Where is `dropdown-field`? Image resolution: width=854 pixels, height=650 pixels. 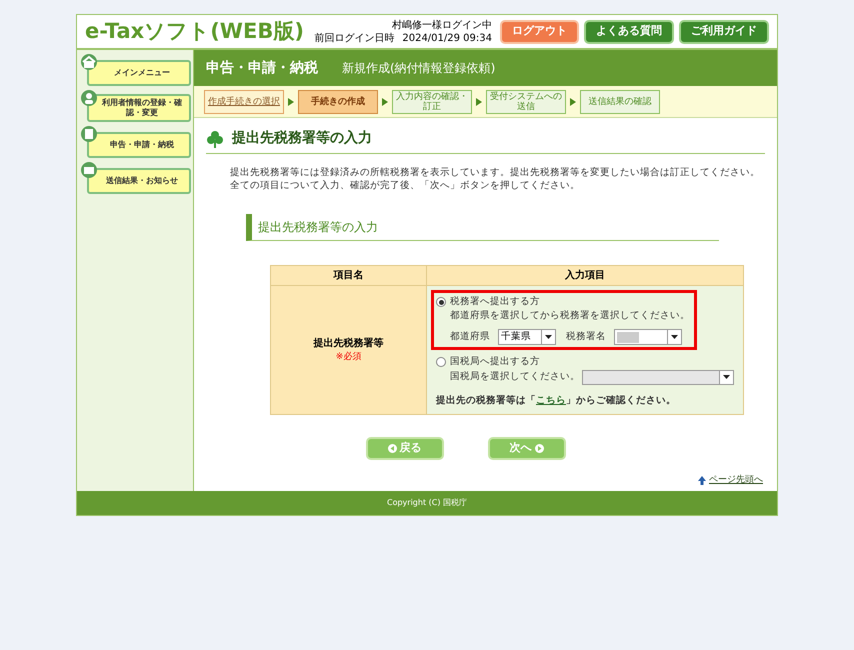 dropdown-field is located at coordinates (648, 337).